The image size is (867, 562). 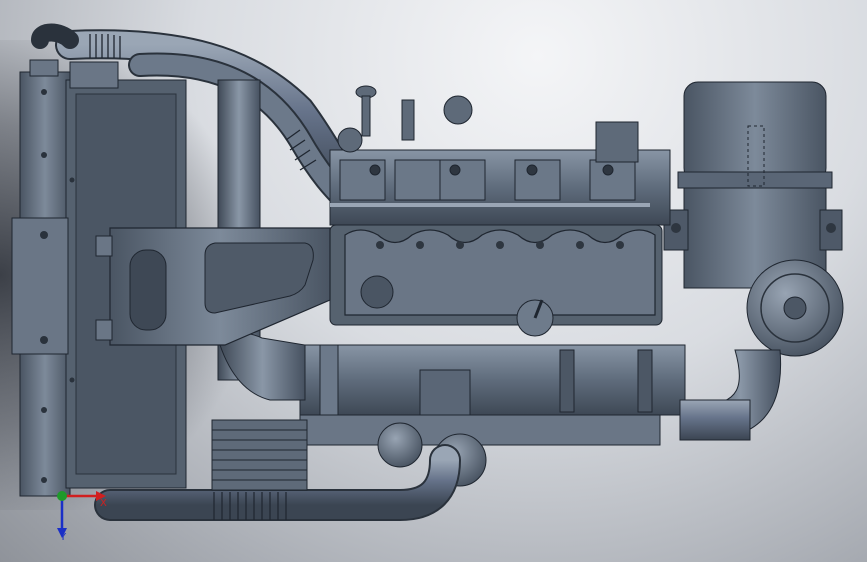 I want to click on exhaust-outlet-pipe, so click(x=715, y=420).